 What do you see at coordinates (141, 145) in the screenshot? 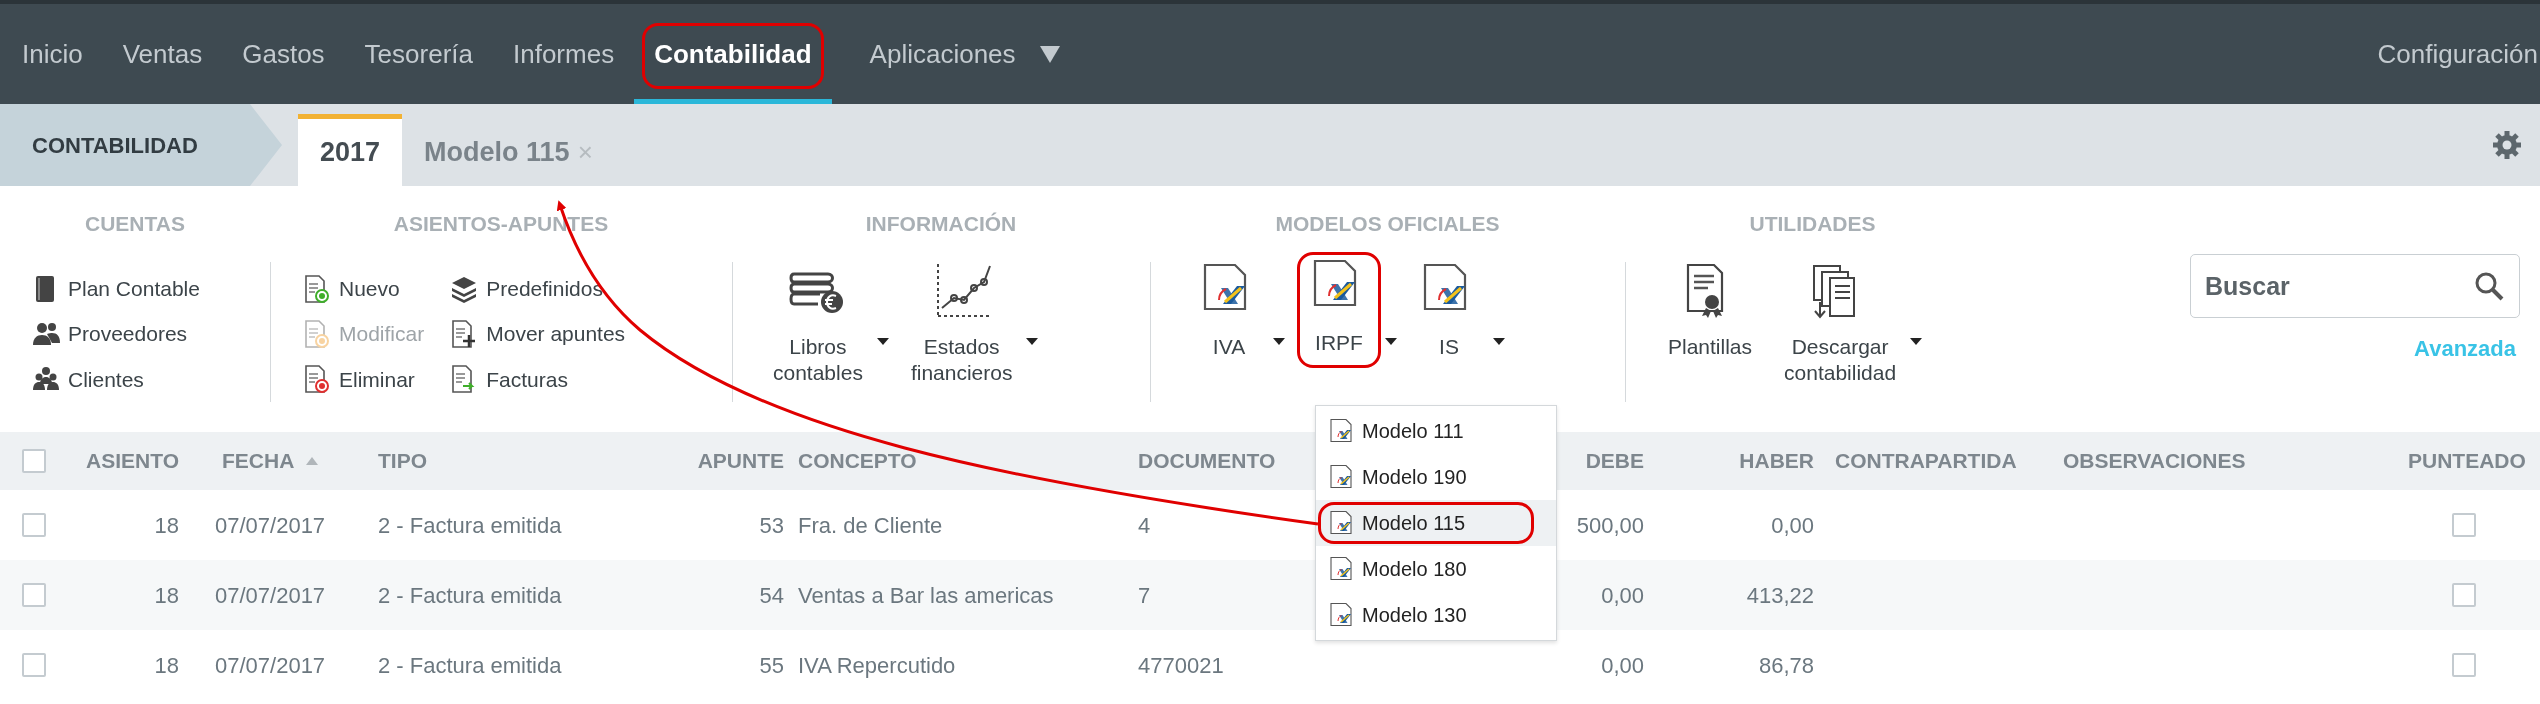
I see `breadcrumb: CONTABILIDAD` at bounding box center [141, 145].